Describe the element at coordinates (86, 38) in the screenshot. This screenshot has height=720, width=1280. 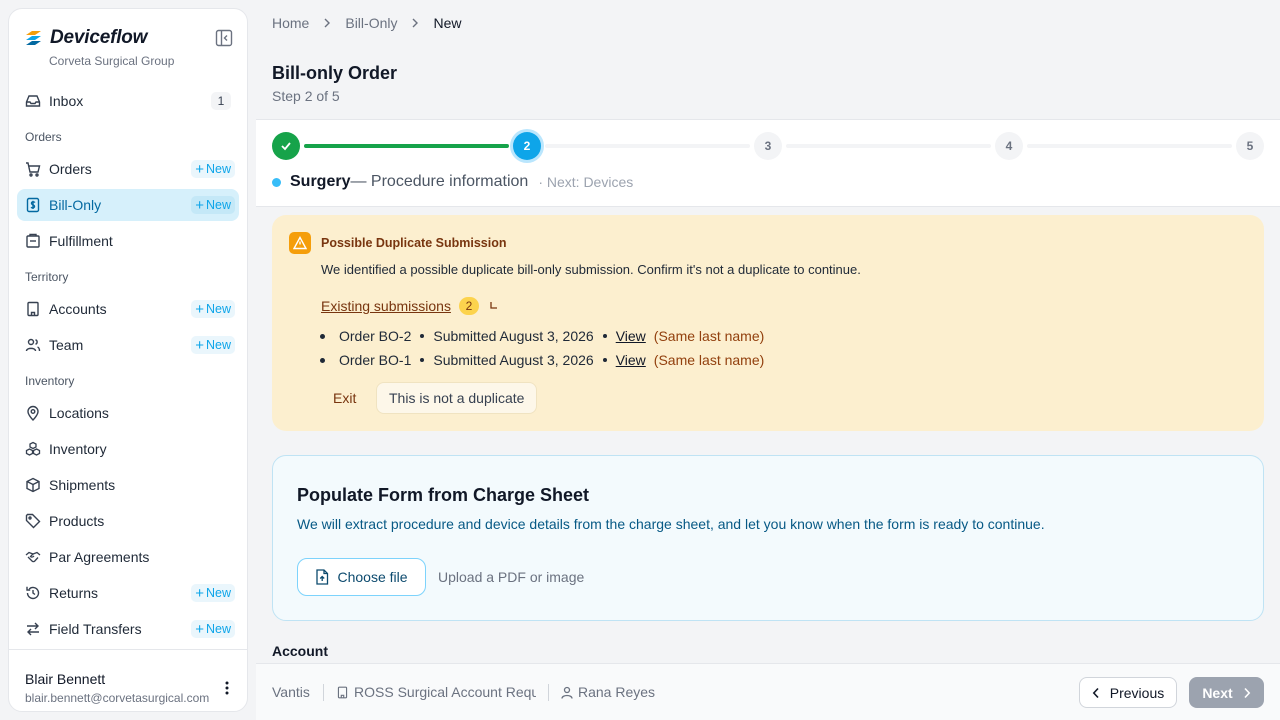
I see `brand: Deviceflow` at that location.